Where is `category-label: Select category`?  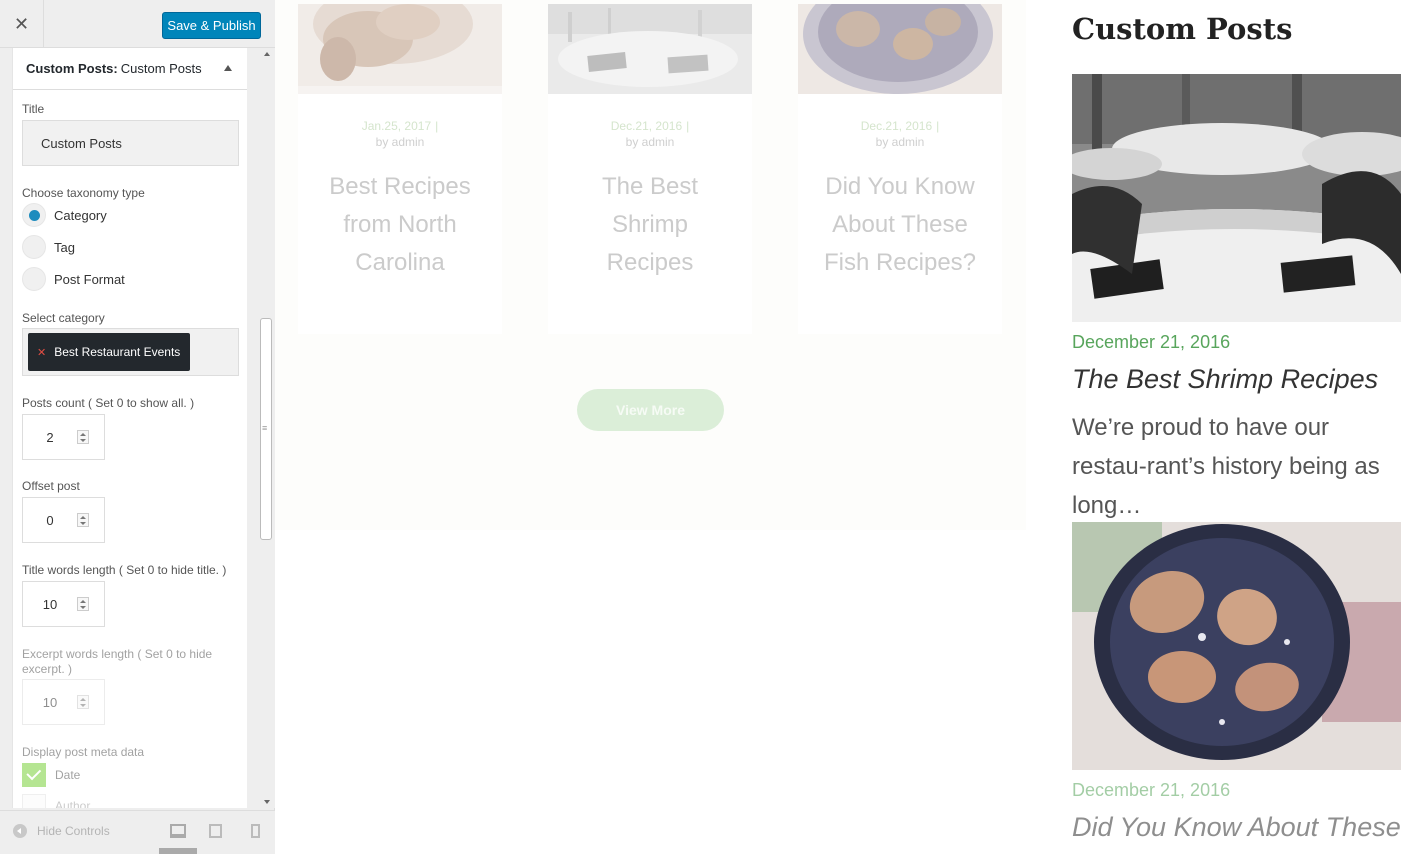 category-label: Select category is located at coordinates (63, 318).